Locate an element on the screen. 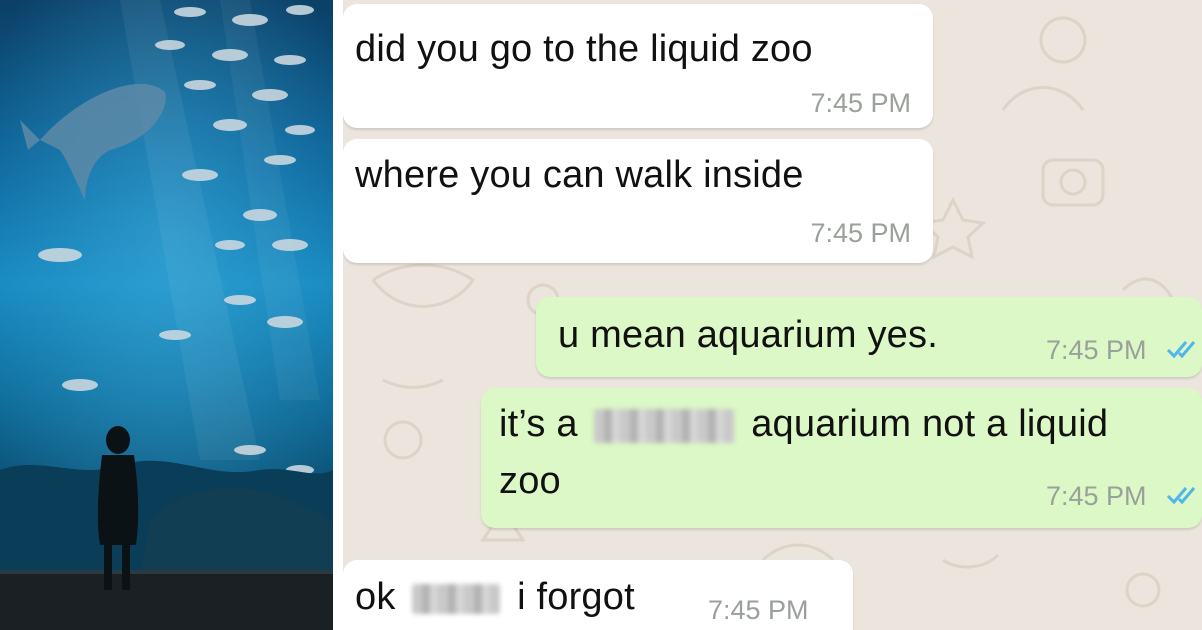  message-text: ok i forgot is located at coordinates (495, 597).